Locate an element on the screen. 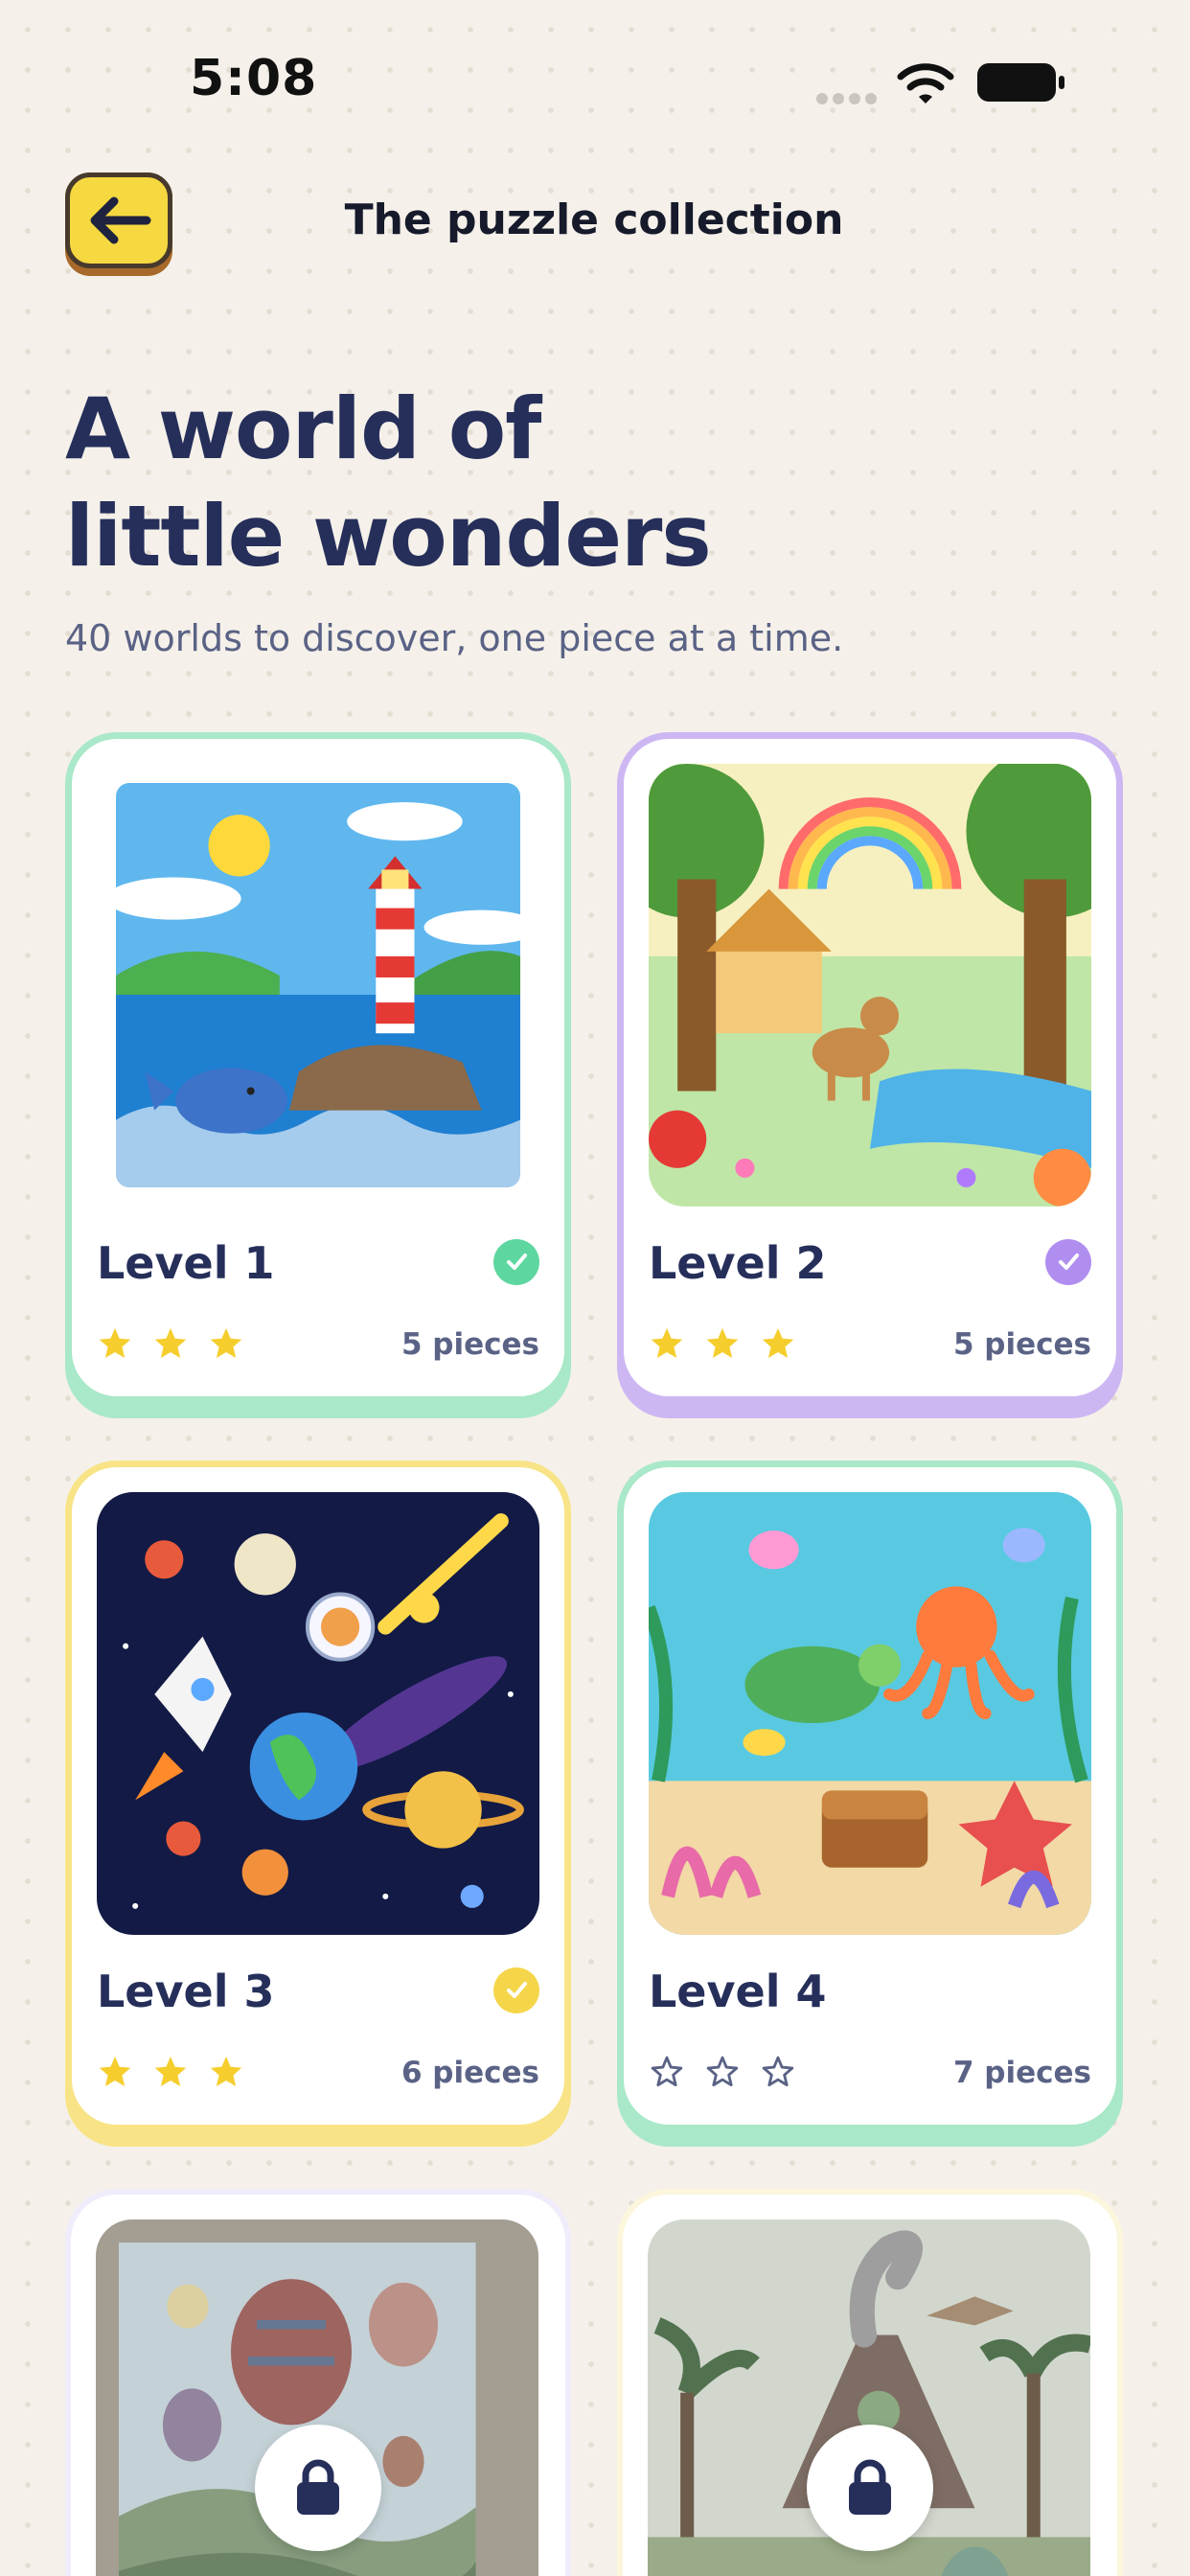  hero-title-line-2: little wonders is located at coordinates (389, 536).